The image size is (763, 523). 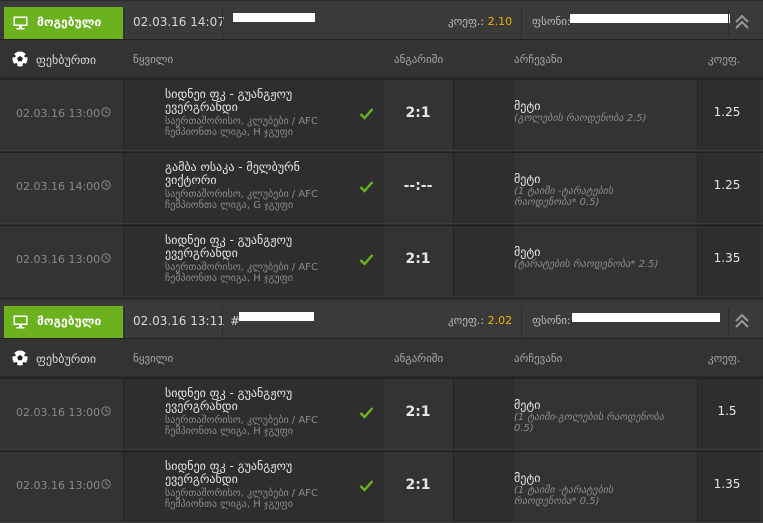 What do you see at coordinates (586, 264) in the screenshot?
I see `selection-detail: (ტარატების რაოდენობა* 2.5)` at bounding box center [586, 264].